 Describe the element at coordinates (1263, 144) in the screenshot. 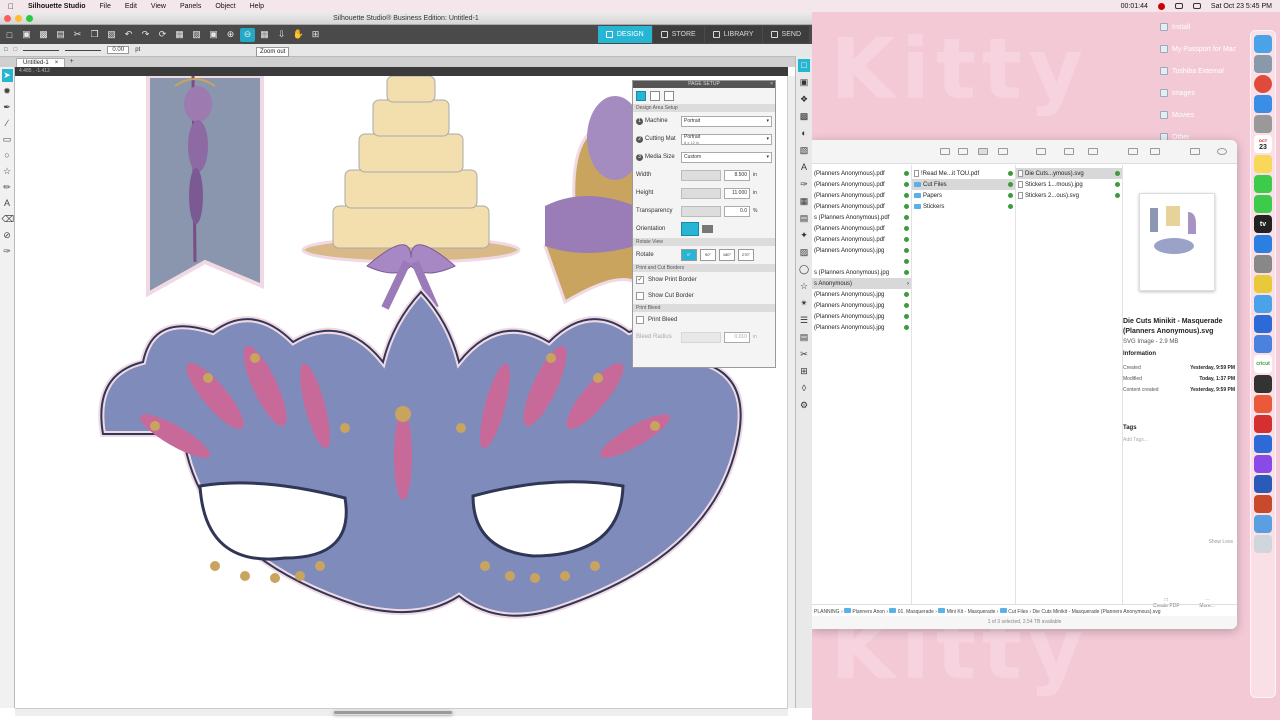

I see `calendar-icon: OCT 23` at that location.